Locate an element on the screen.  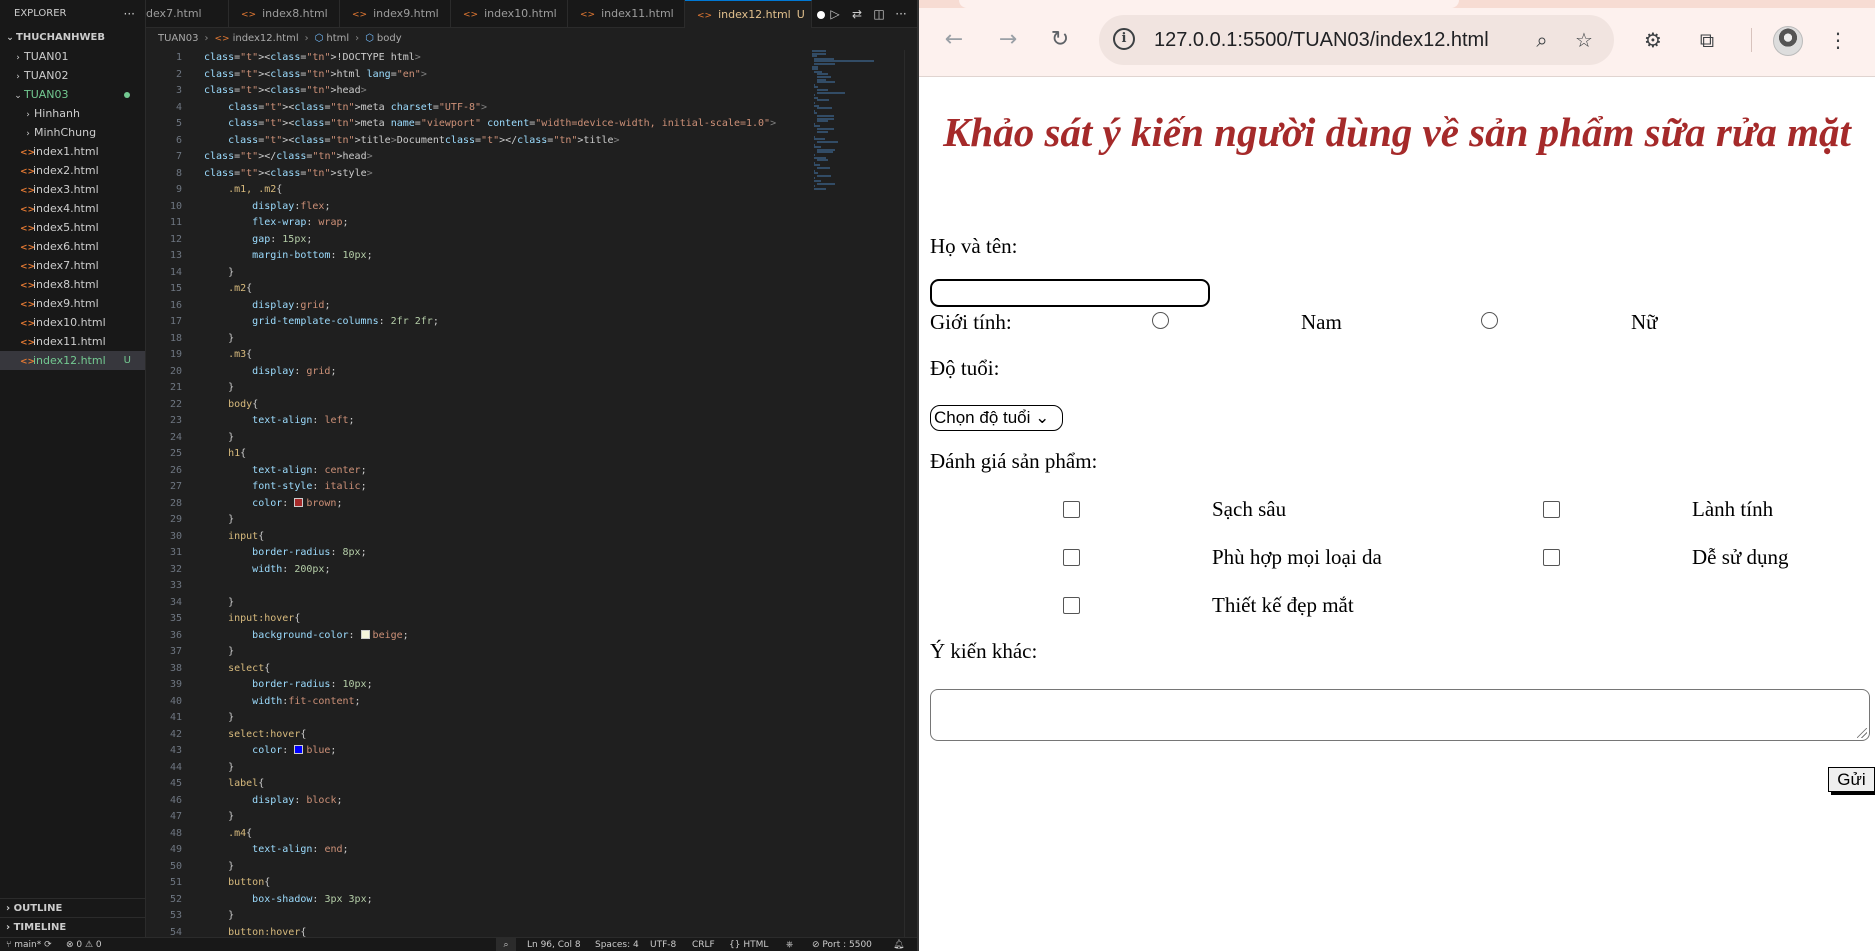
extension-icon: ⚙ is located at coordinates (1653, 40).